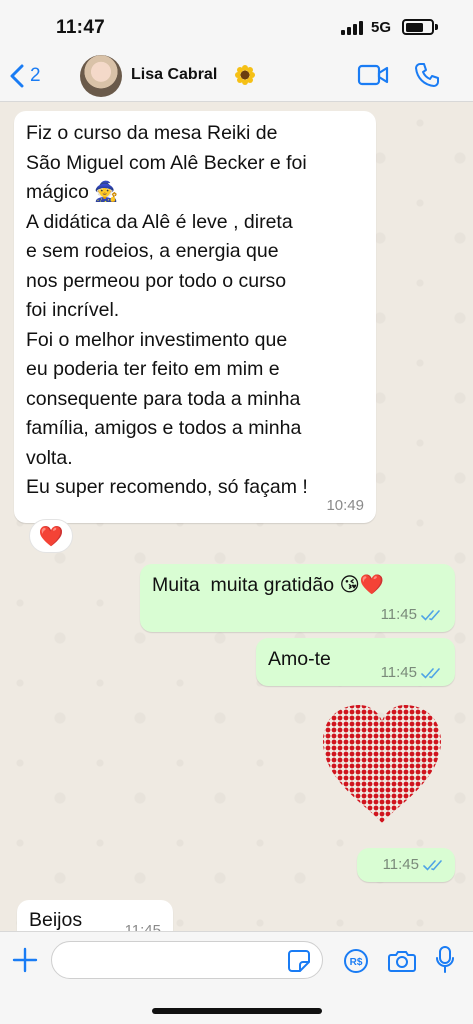 The width and height of the screenshot is (473, 1024). I want to click on heart-reaction-icon: ❤️, so click(51, 536).